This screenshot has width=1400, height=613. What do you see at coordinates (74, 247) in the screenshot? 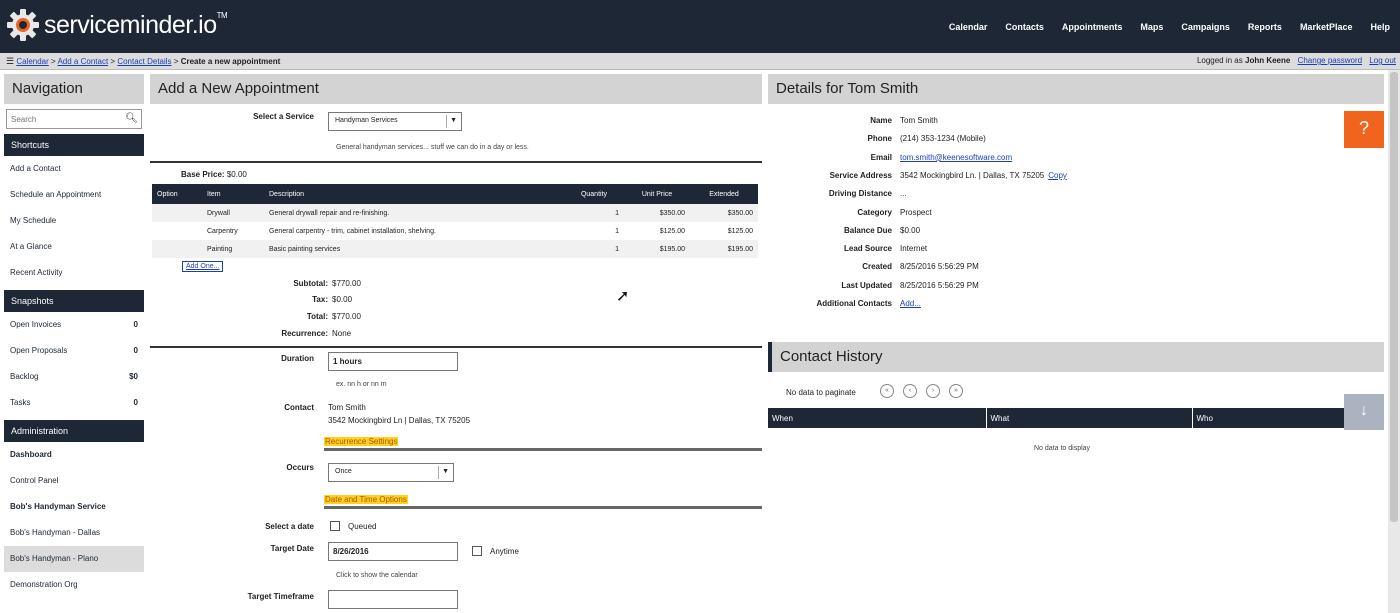
I see `sidebar-item-at-a-glance: At a Glance` at bounding box center [74, 247].